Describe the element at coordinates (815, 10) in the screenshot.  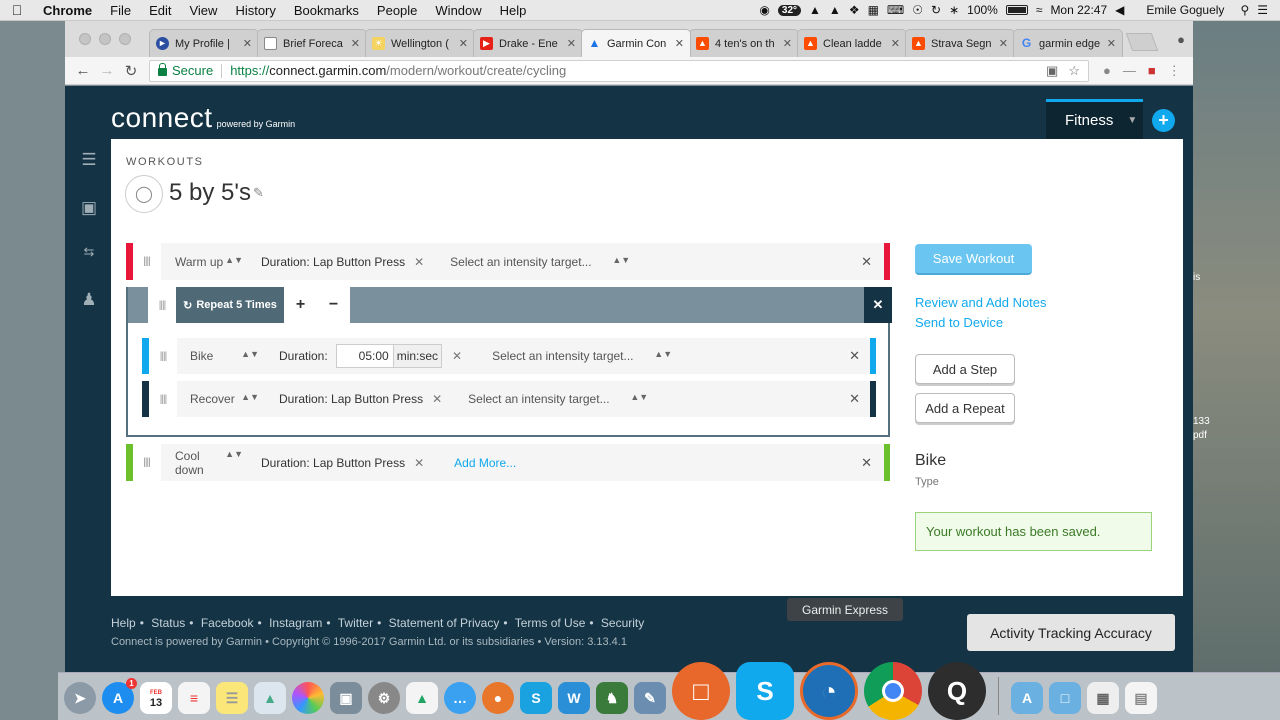
I see `garmin-tray-icon: ▲` at that location.